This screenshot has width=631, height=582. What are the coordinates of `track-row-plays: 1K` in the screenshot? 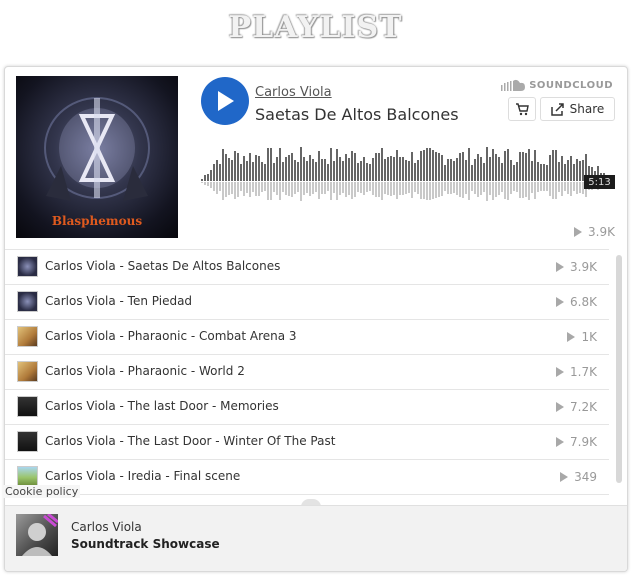 It's located at (582, 337).